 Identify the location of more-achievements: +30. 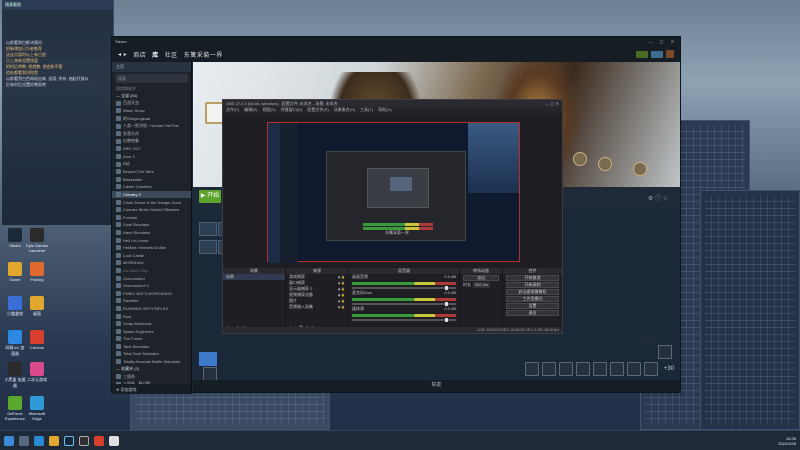
(667, 369).